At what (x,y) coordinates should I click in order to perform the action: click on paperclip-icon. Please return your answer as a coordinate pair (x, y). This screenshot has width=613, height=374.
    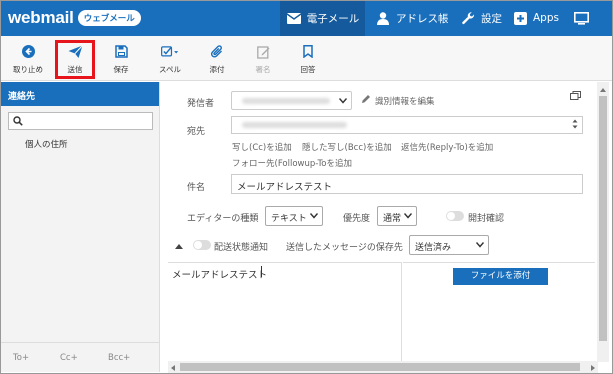
    Looking at the image, I should click on (217, 52).